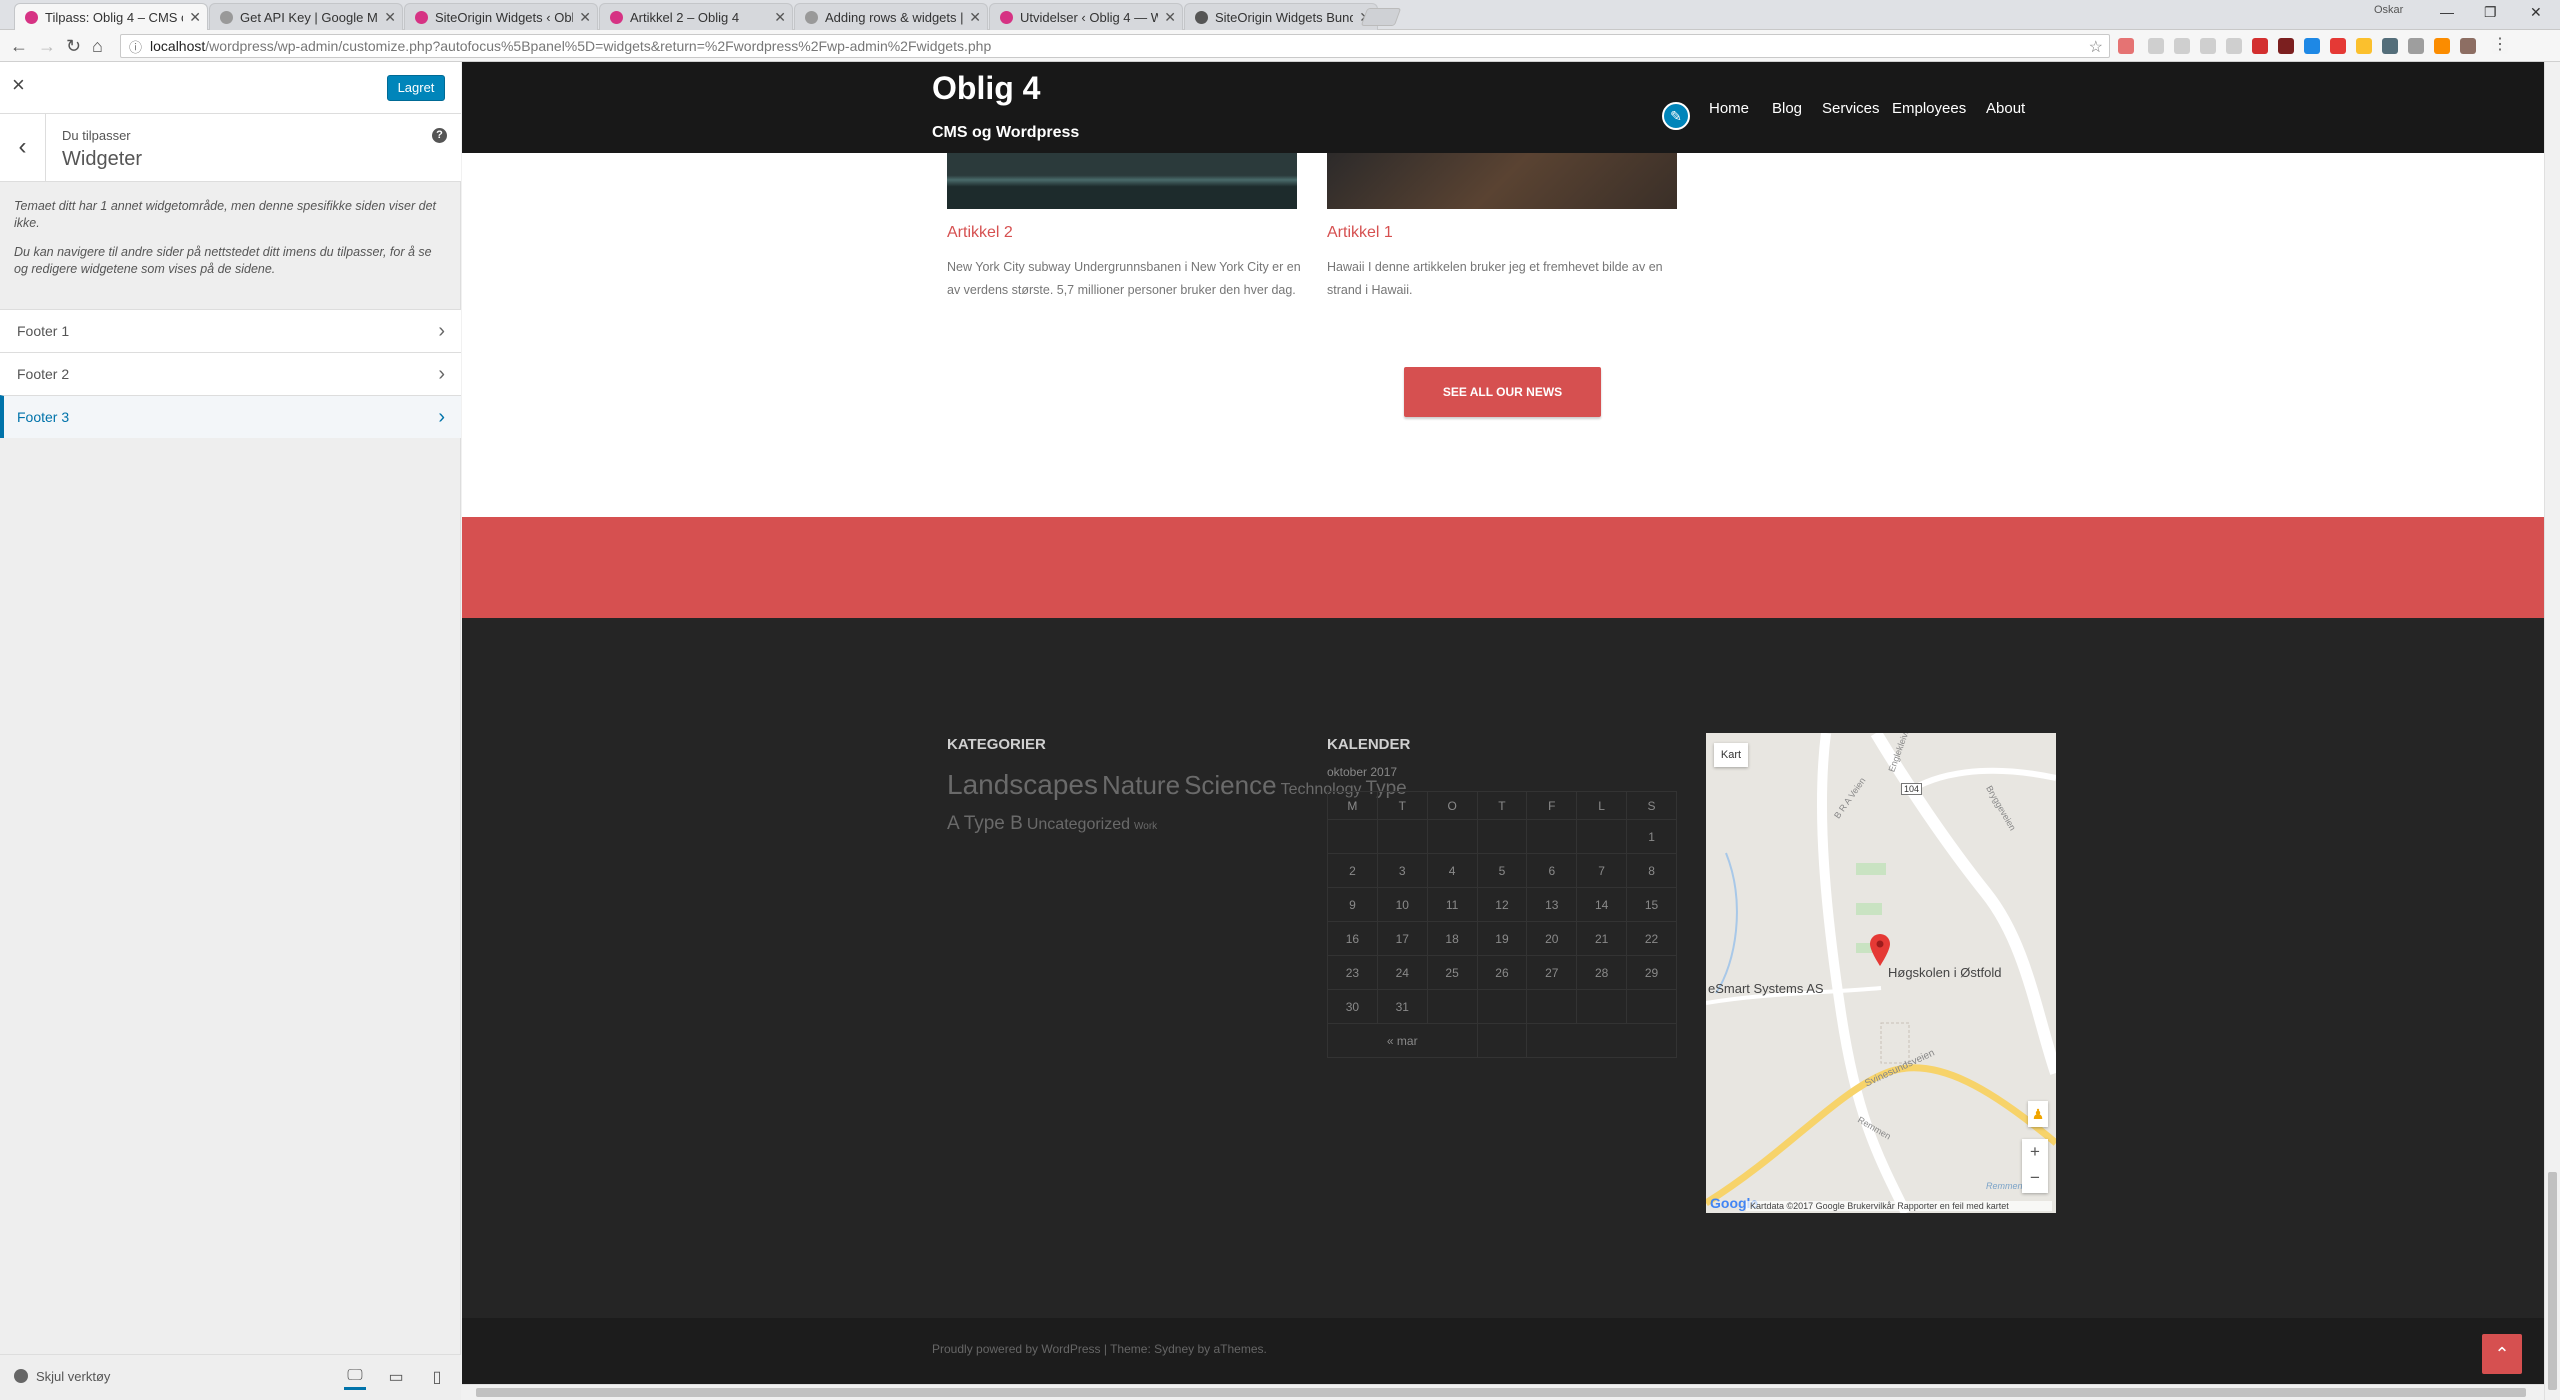 The height and width of the screenshot is (1400, 2560). I want to click on browser-tab: SiteOrigin Widgets ‹ Oblig 4 ✕, so click(501, 16).